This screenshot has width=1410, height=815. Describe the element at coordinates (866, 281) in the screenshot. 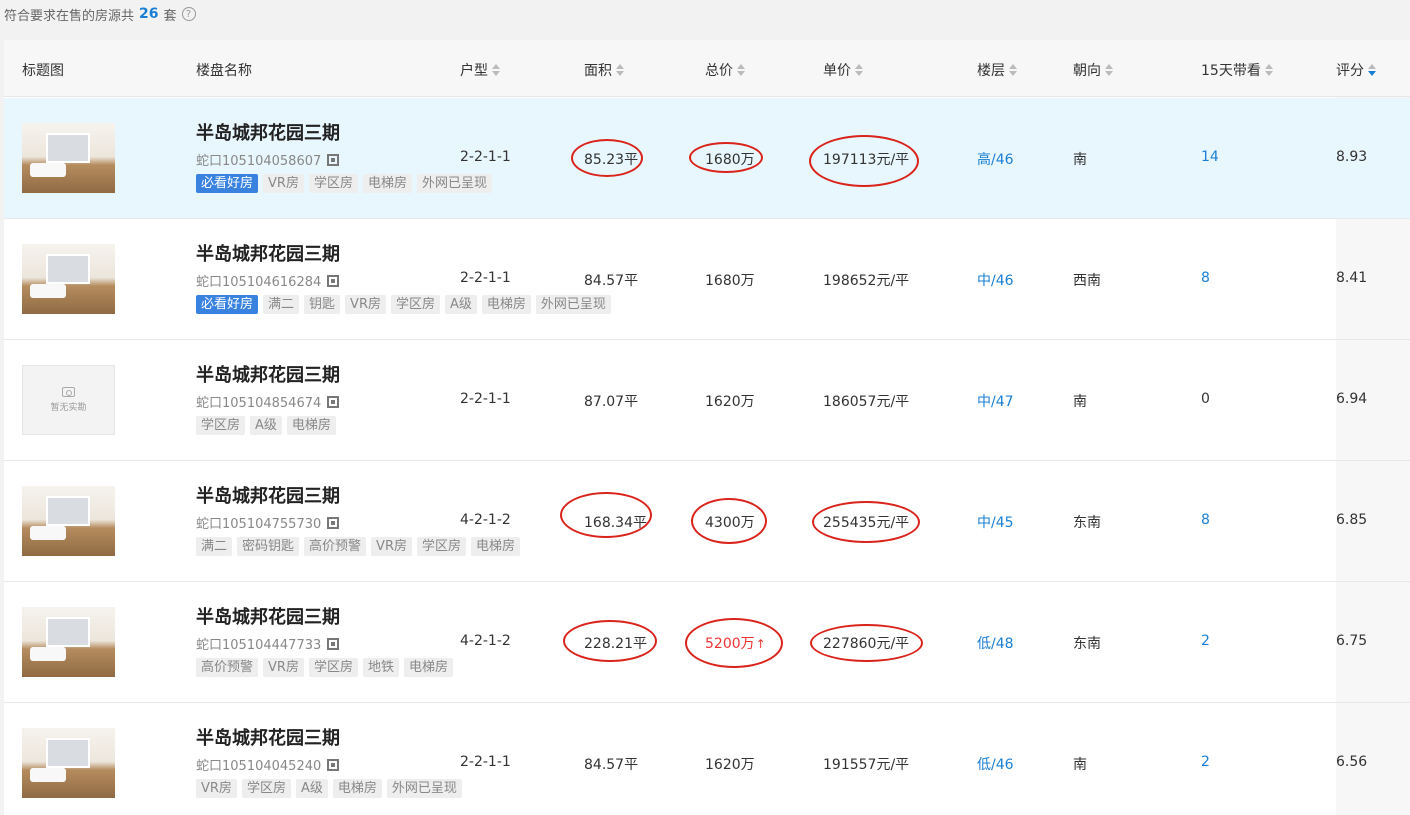

I see `unit-price-cell: 198652元/平` at that location.